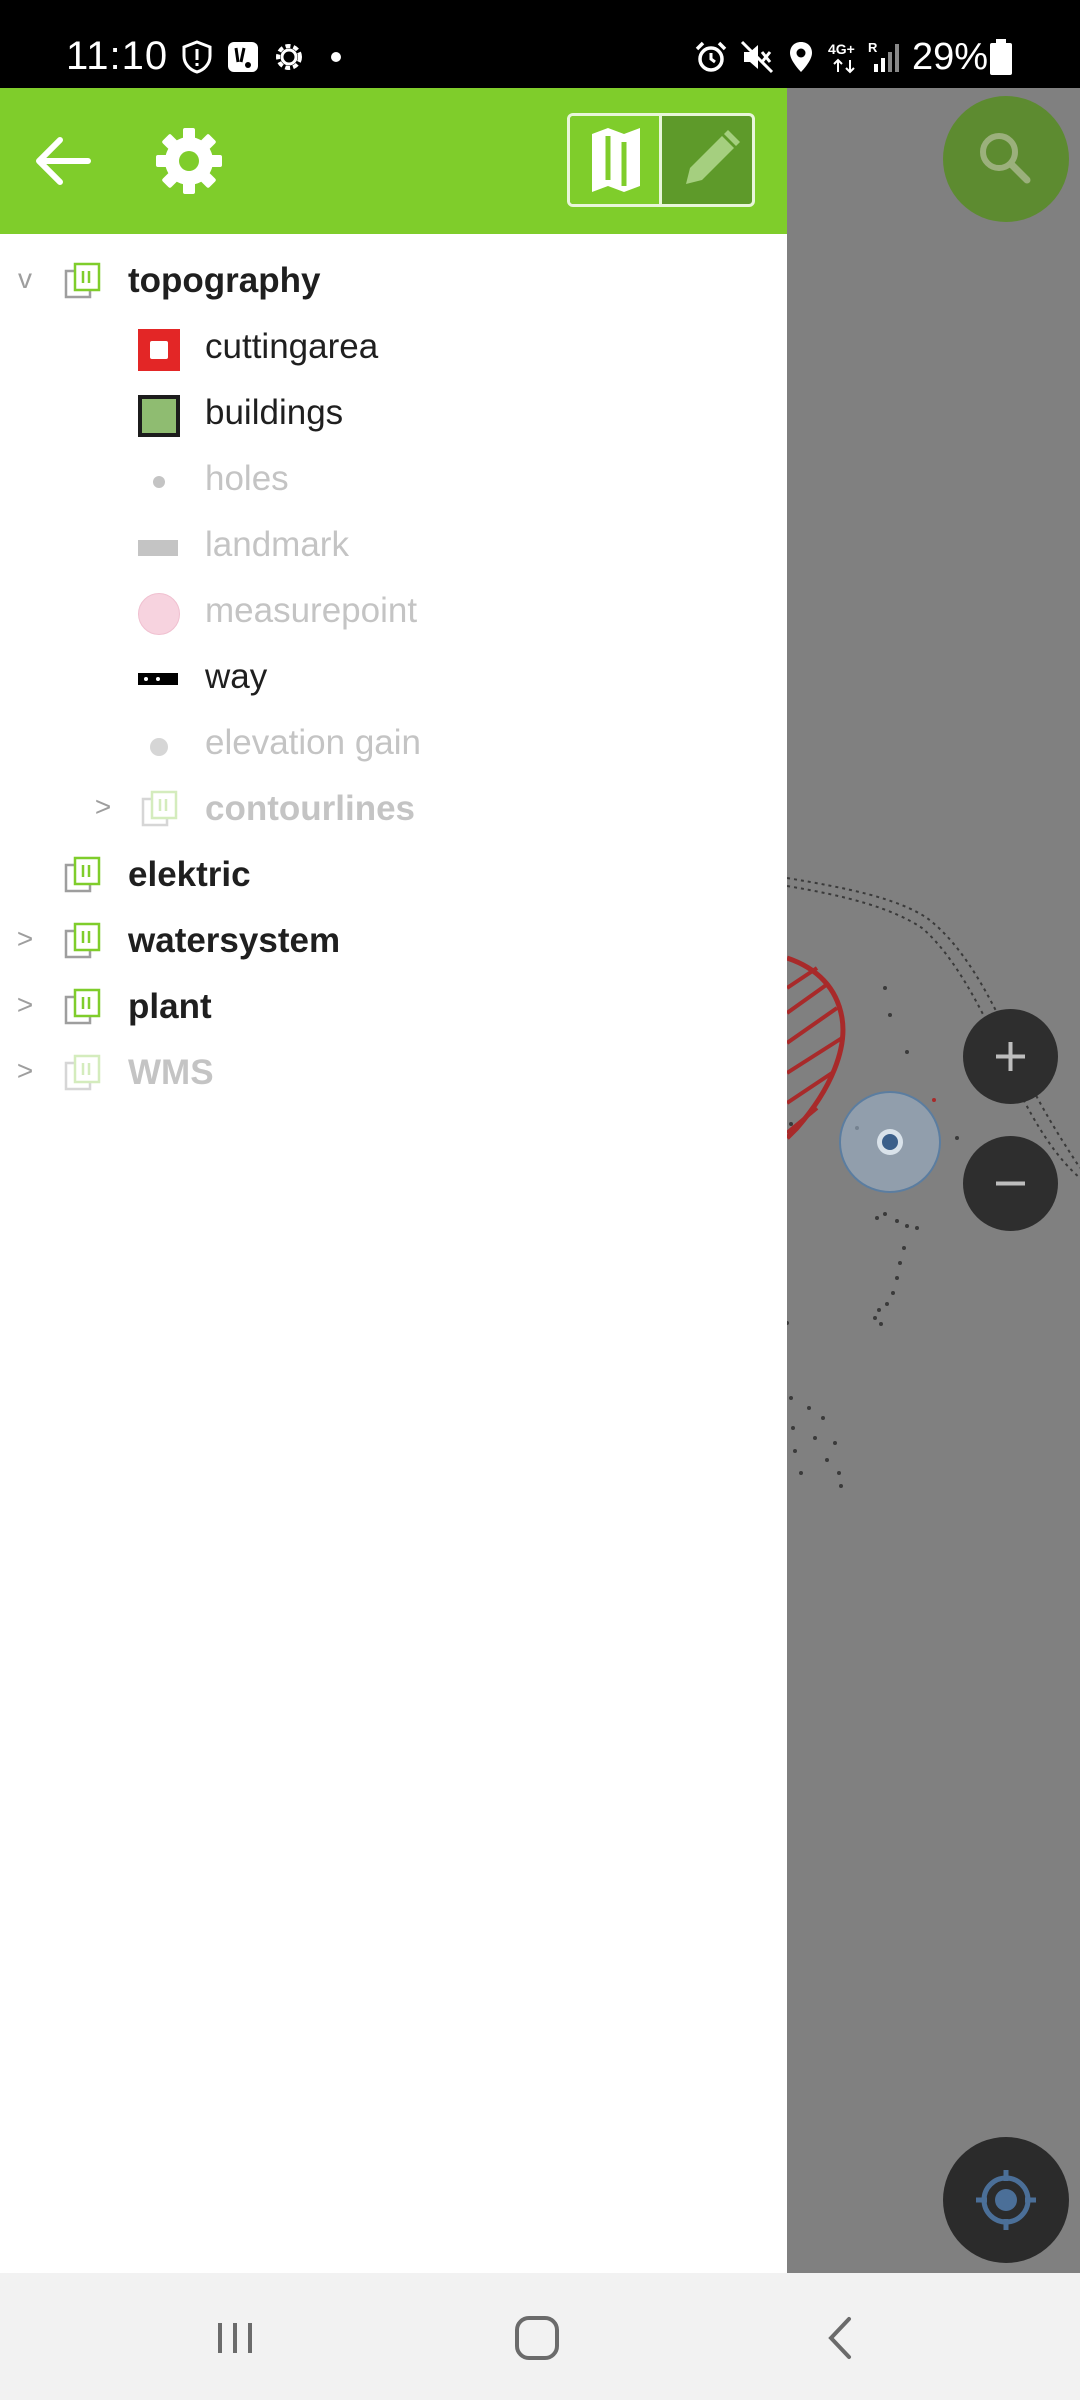 This screenshot has width=1080, height=2400. What do you see at coordinates (873, 47) in the screenshot?
I see `svg-text: R` at bounding box center [873, 47].